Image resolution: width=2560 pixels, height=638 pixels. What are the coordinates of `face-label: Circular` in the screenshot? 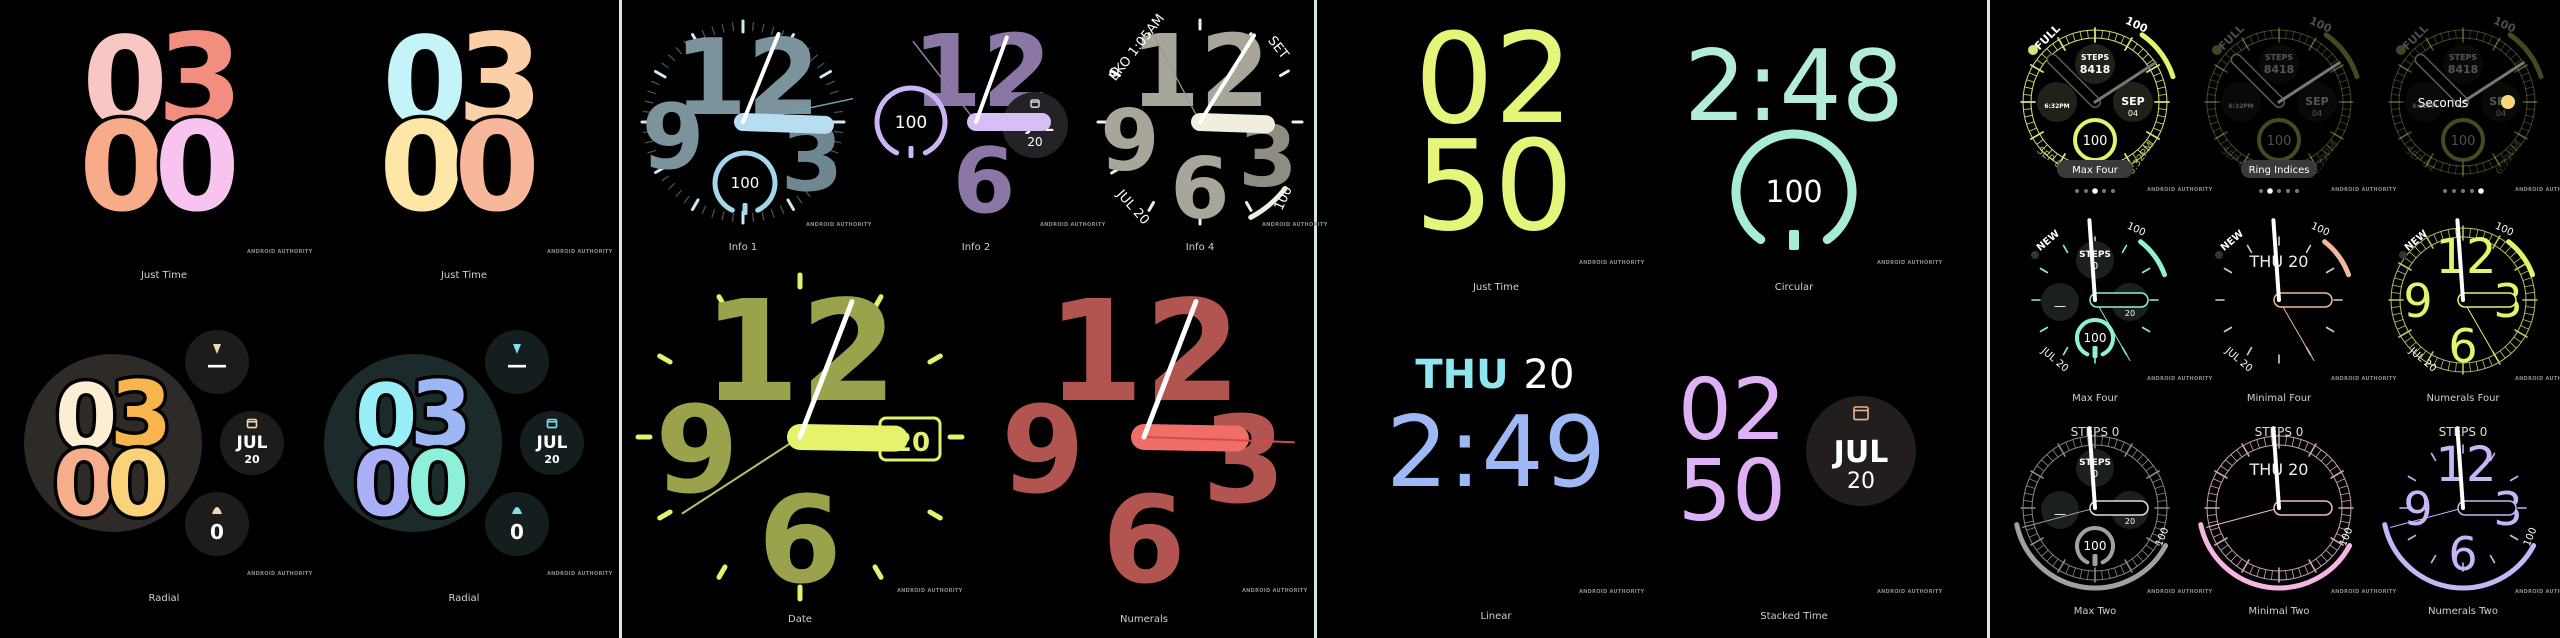 It's located at (1794, 287).